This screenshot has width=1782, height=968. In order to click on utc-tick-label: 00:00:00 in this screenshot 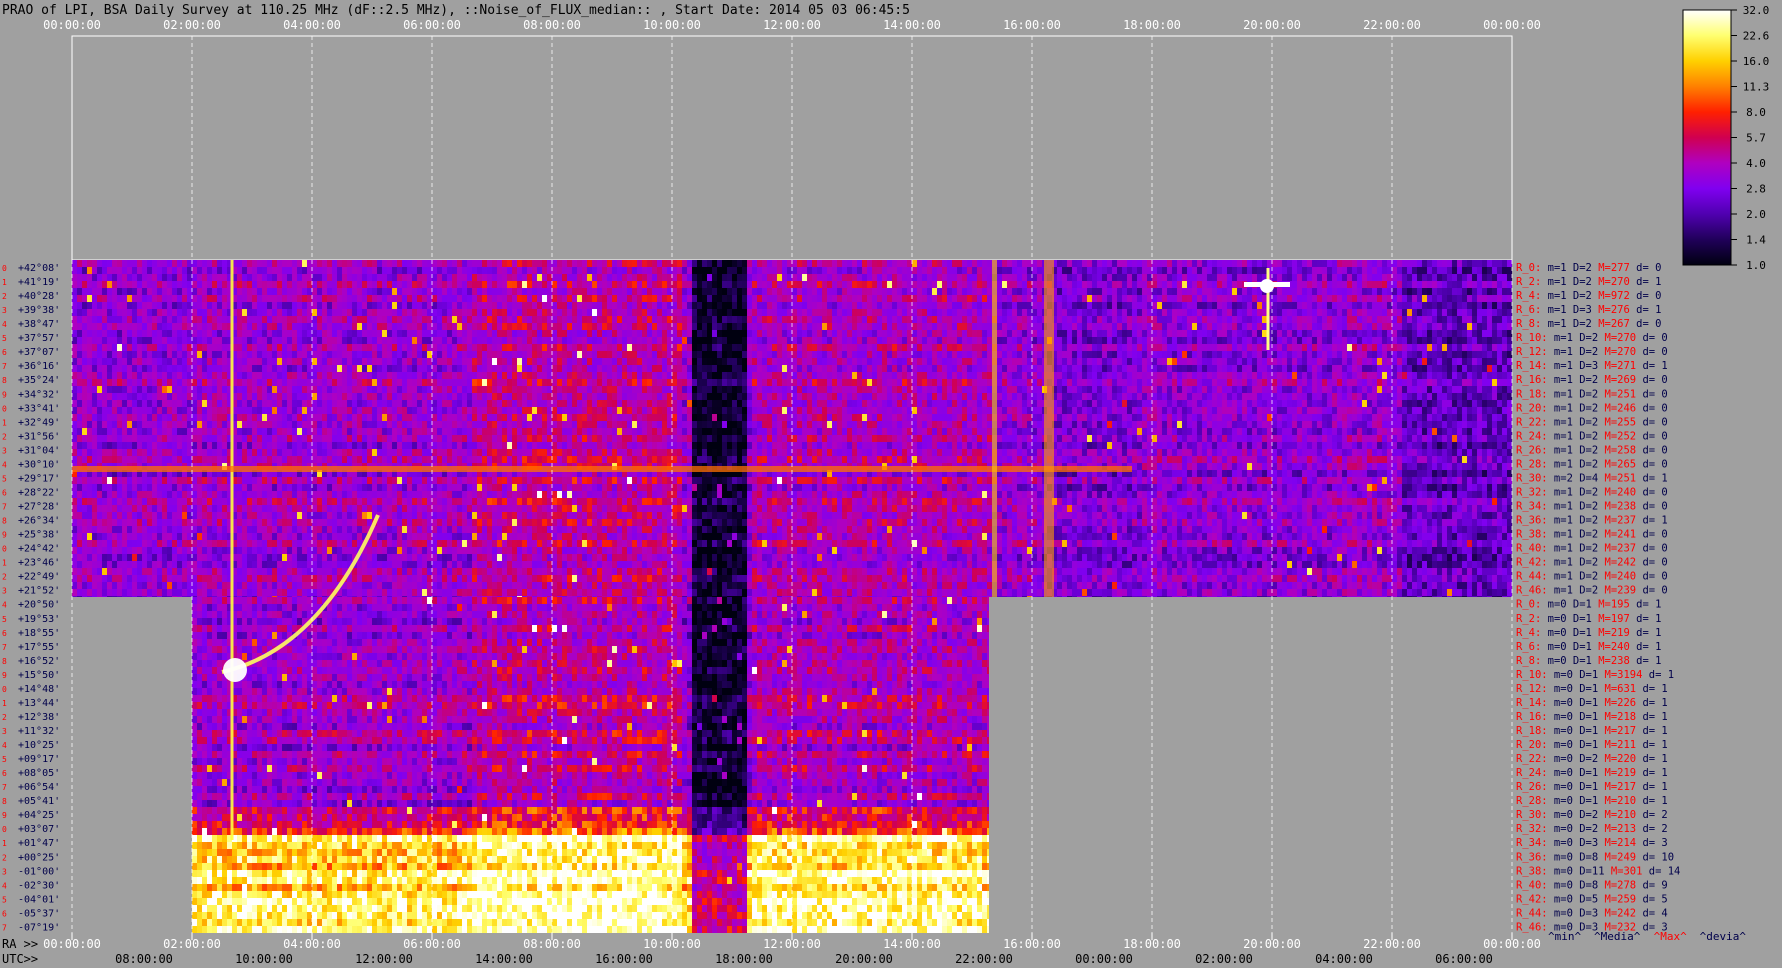, I will do `click(1104, 959)`.